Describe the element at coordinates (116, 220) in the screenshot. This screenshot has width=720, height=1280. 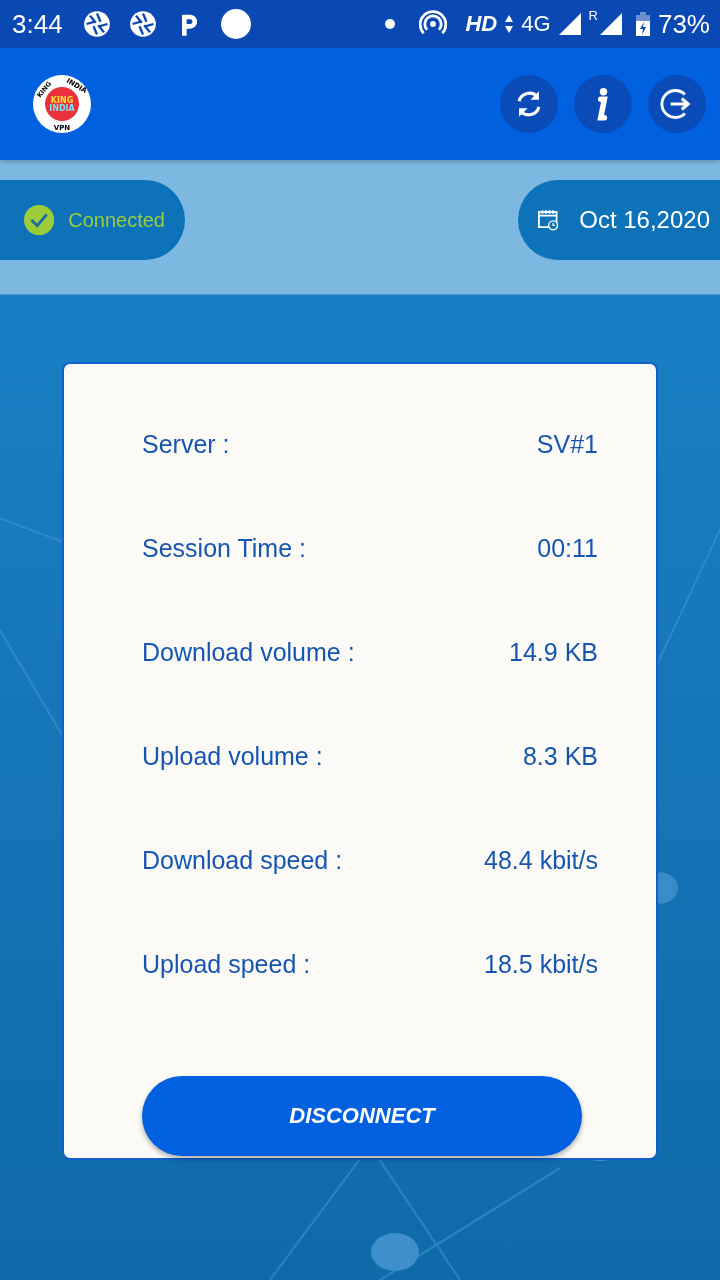
I see `connection-status: Connected` at that location.